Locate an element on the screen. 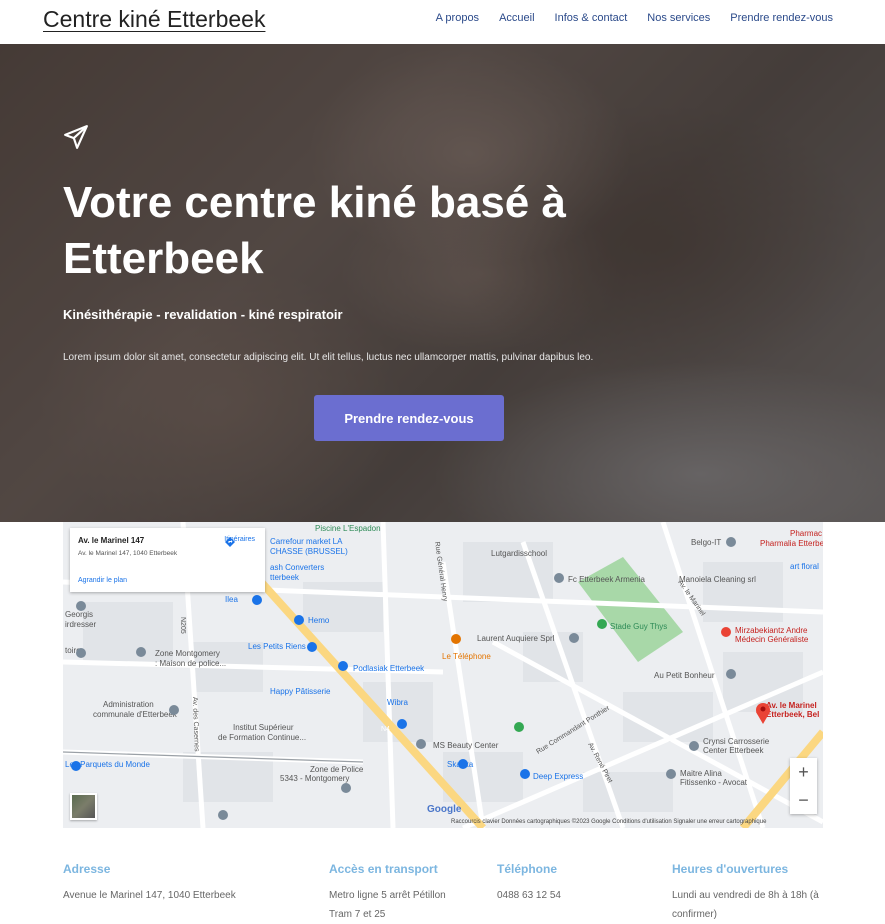 This screenshot has height=924, width=885. map-label-fc-etterbeek: Fc Etterbeek Armenia is located at coordinates (606, 579).